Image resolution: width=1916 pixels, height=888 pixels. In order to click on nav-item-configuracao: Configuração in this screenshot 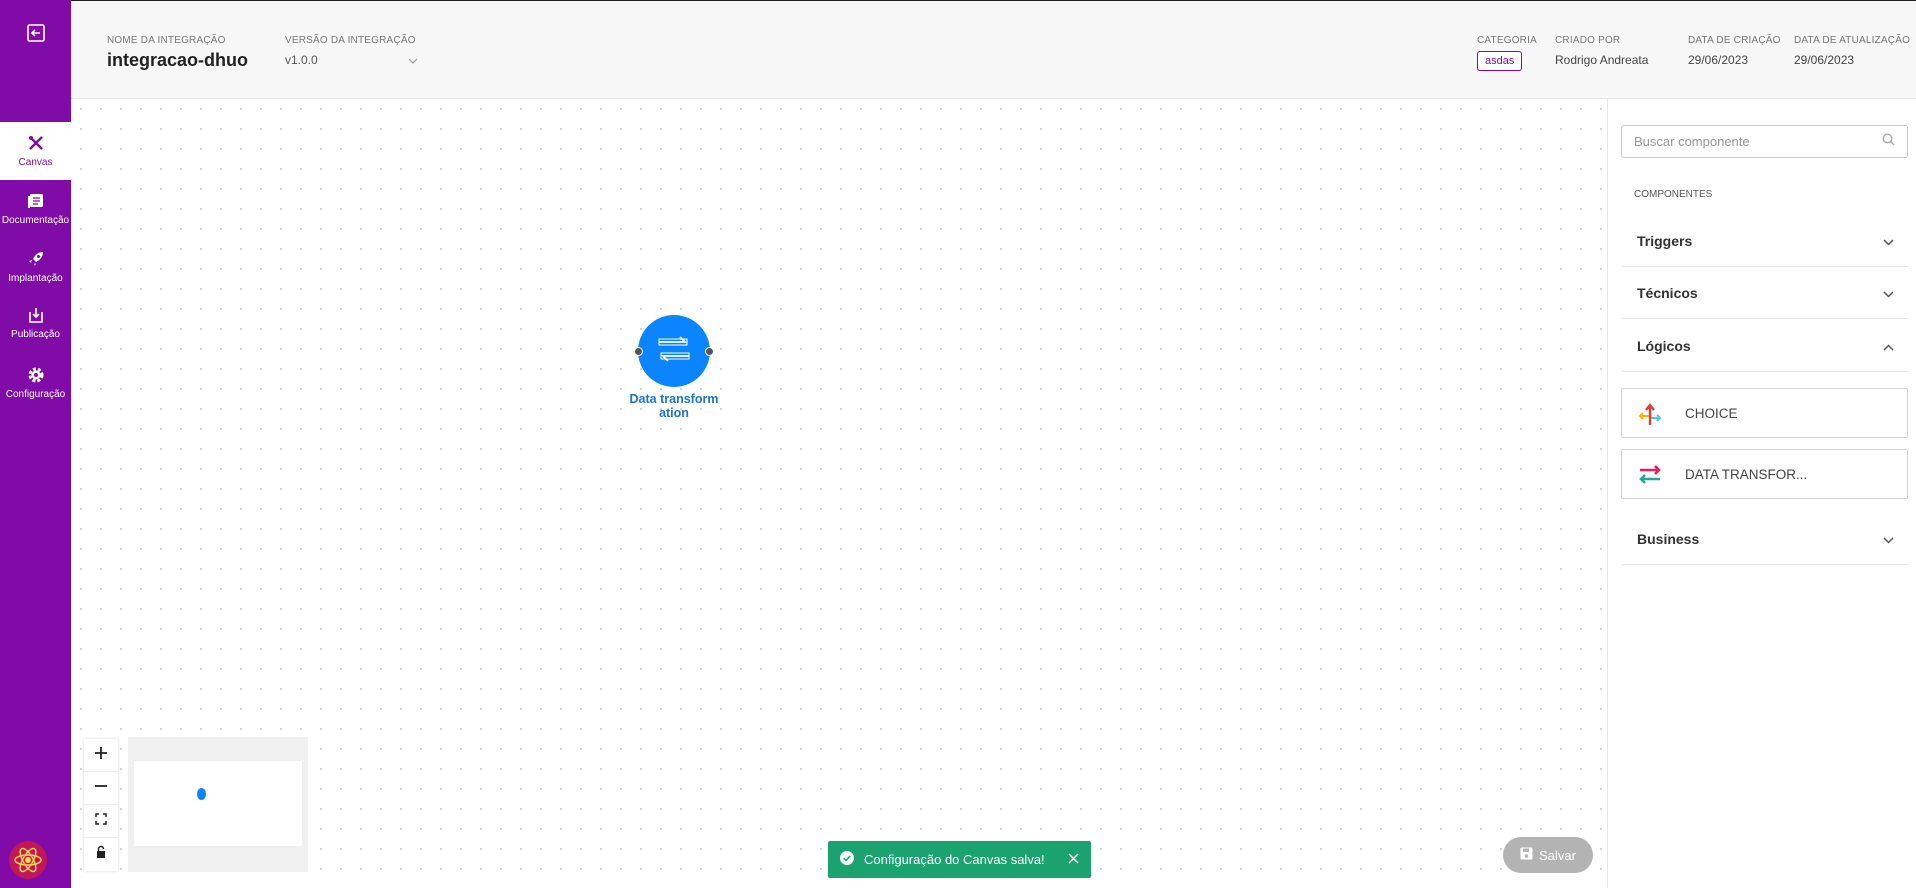, I will do `click(35, 383)`.